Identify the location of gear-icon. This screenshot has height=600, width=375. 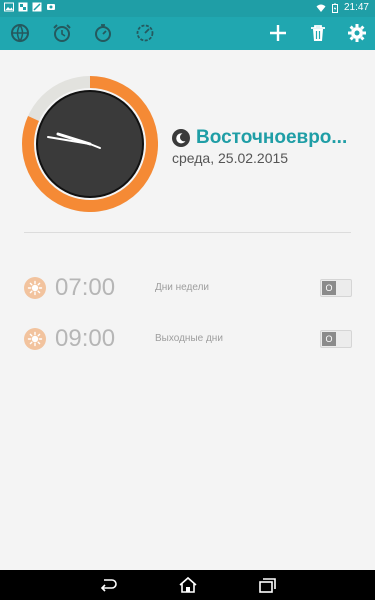
(357, 33).